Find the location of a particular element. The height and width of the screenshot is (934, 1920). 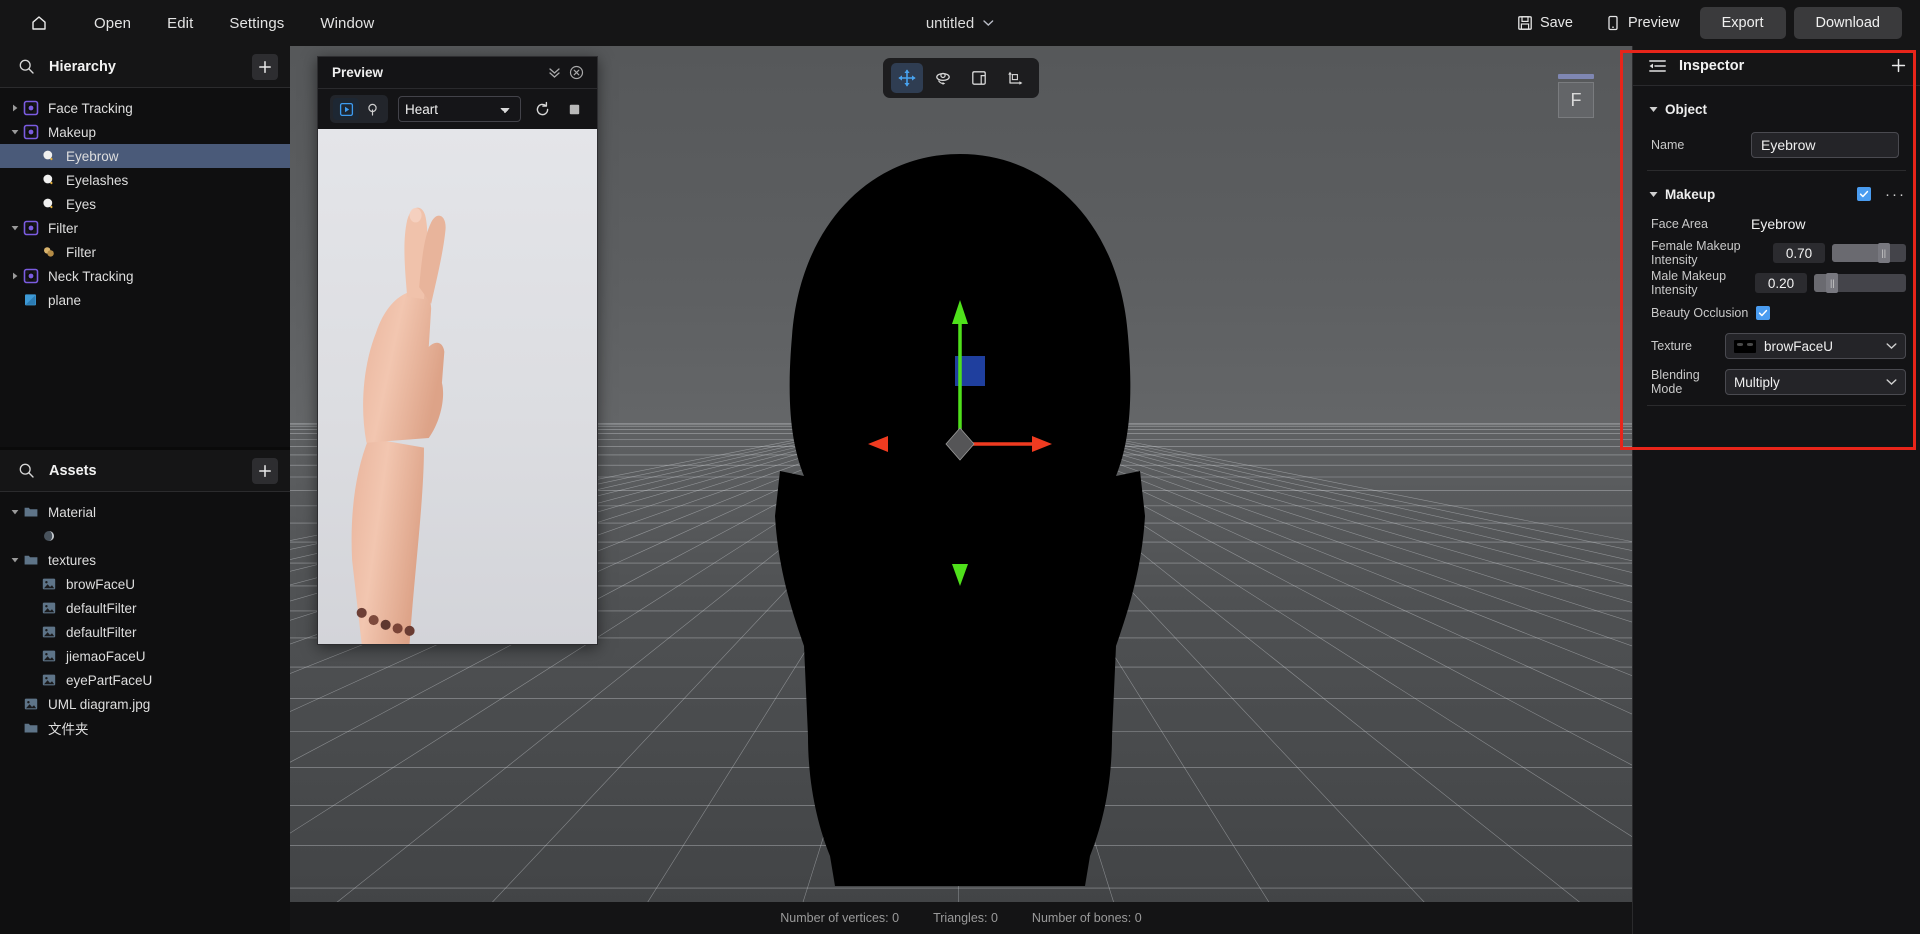

menu-item-settings: Settings is located at coordinates (256, 23).